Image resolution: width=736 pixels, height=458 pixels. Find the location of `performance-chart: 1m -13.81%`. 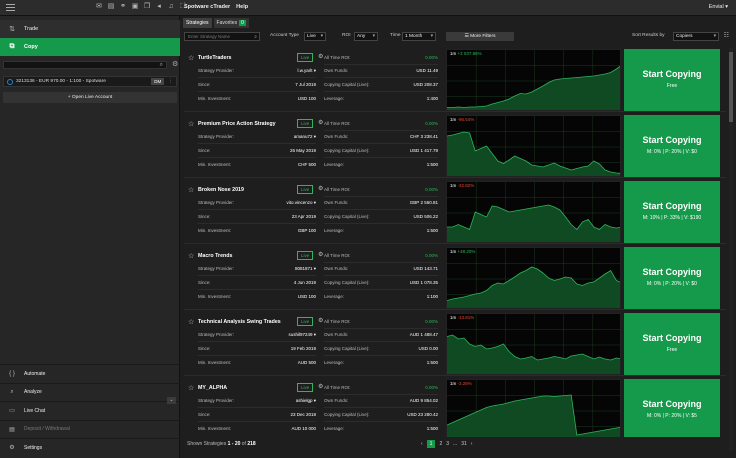

performance-chart: 1m -13.81% is located at coordinates (533, 344).